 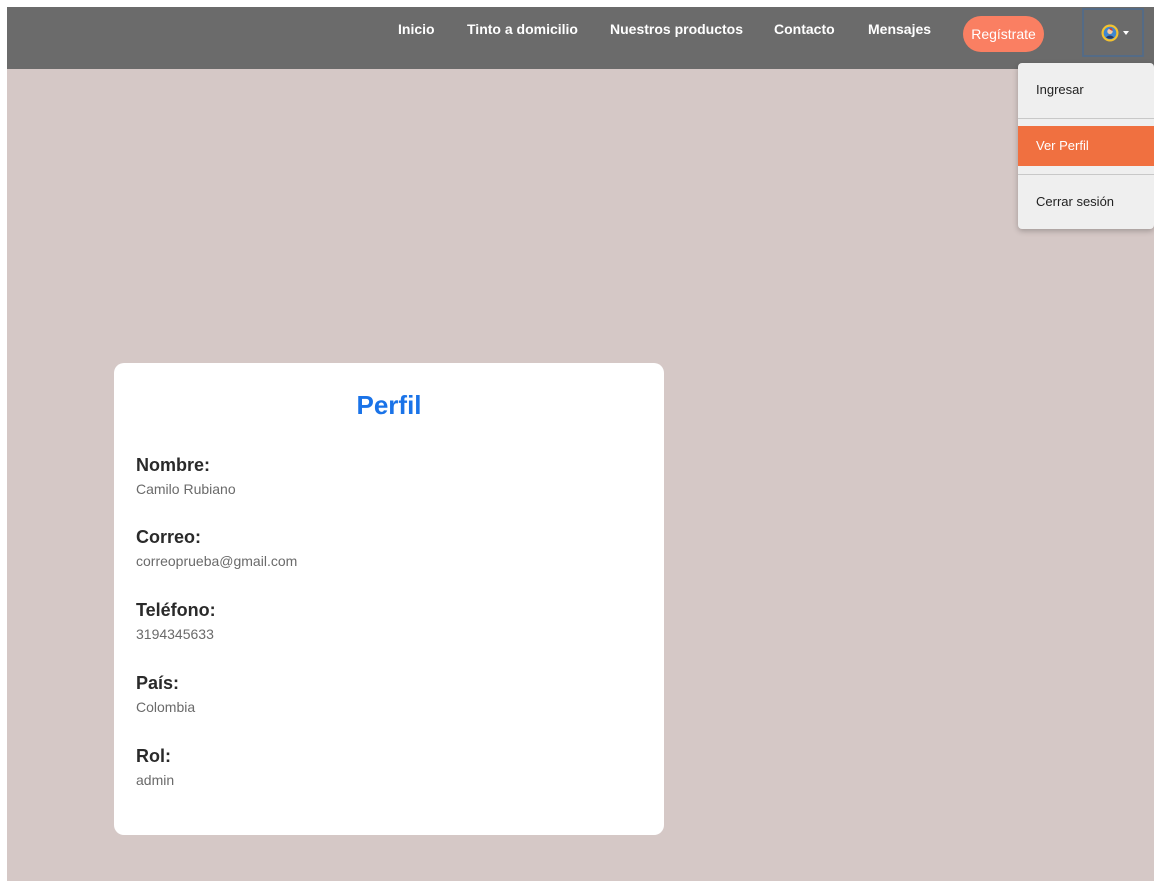 I want to click on user-avatar-icon, so click(x=1110, y=33).